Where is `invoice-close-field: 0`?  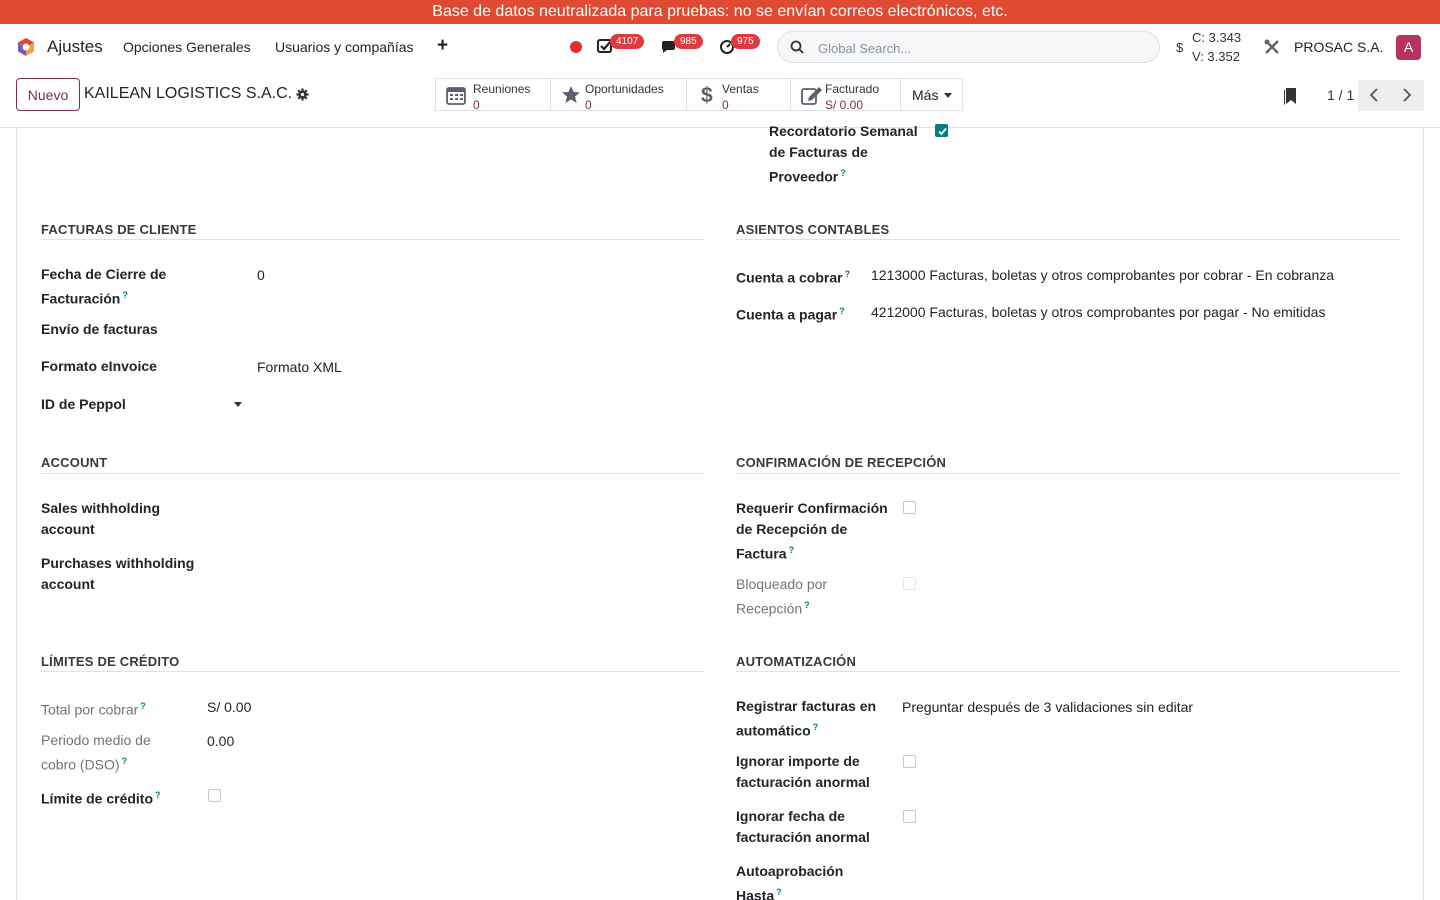 invoice-close-field: 0 is located at coordinates (261, 275).